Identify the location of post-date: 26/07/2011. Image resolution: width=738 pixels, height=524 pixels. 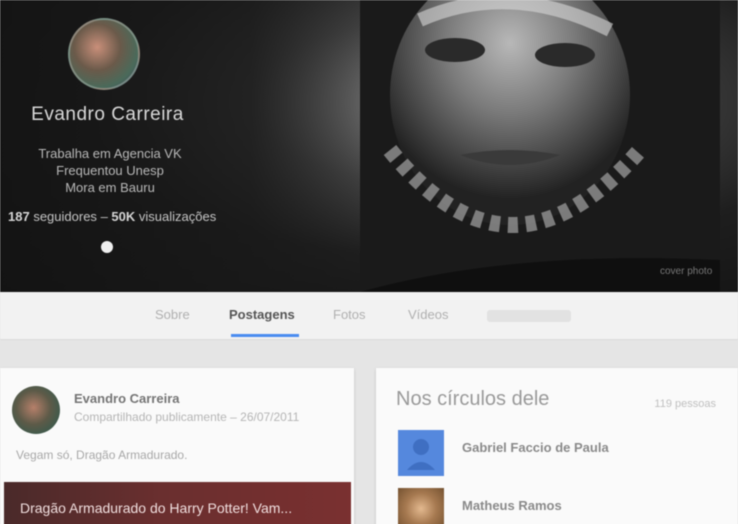
(269, 417).